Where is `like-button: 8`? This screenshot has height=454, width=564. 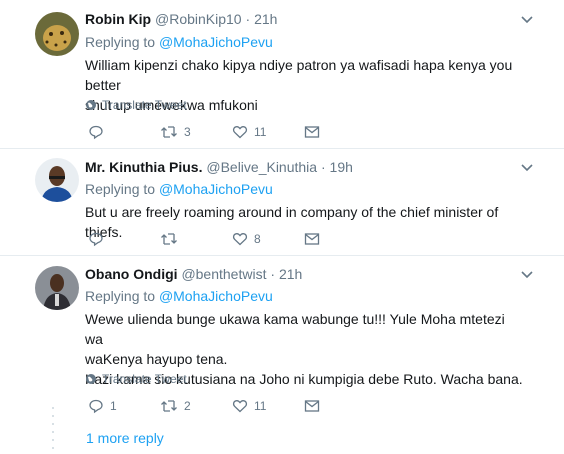 like-button: 8 is located at coordinates (246, 239).